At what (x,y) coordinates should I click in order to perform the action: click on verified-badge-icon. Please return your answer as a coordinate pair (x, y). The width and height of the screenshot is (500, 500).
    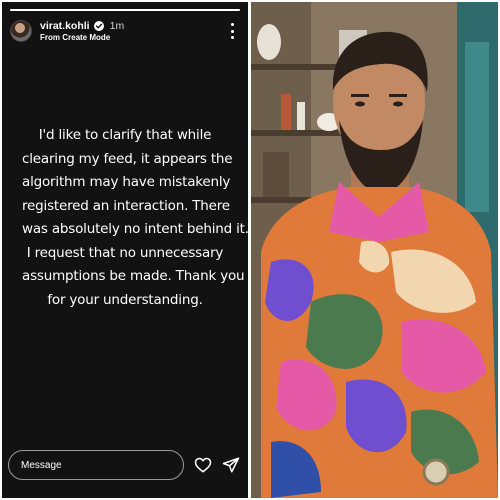
    Looking at the image, I should click on (98, 26).